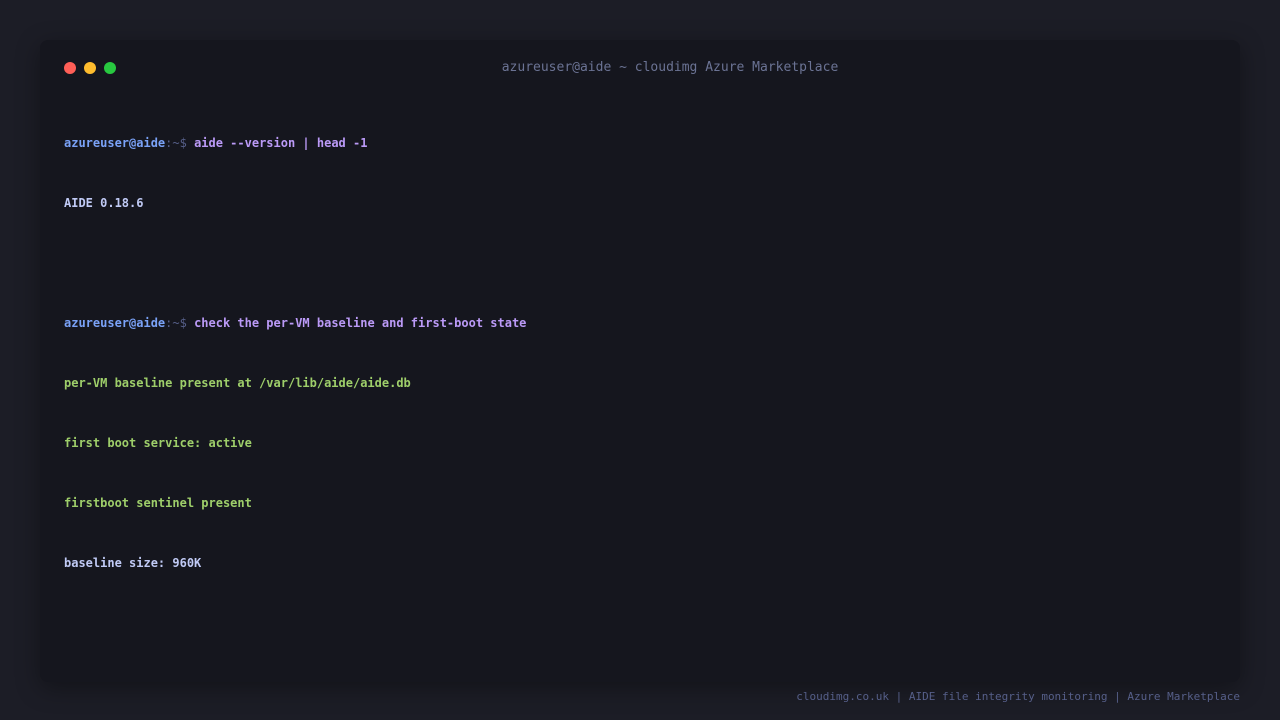 This screenshot has width=1280, height=720. What do you see at coordinates (133, 563) in the screenshot?
I see `terminal-line-output: baseline size: 960K` at bounding box center [133, 563].